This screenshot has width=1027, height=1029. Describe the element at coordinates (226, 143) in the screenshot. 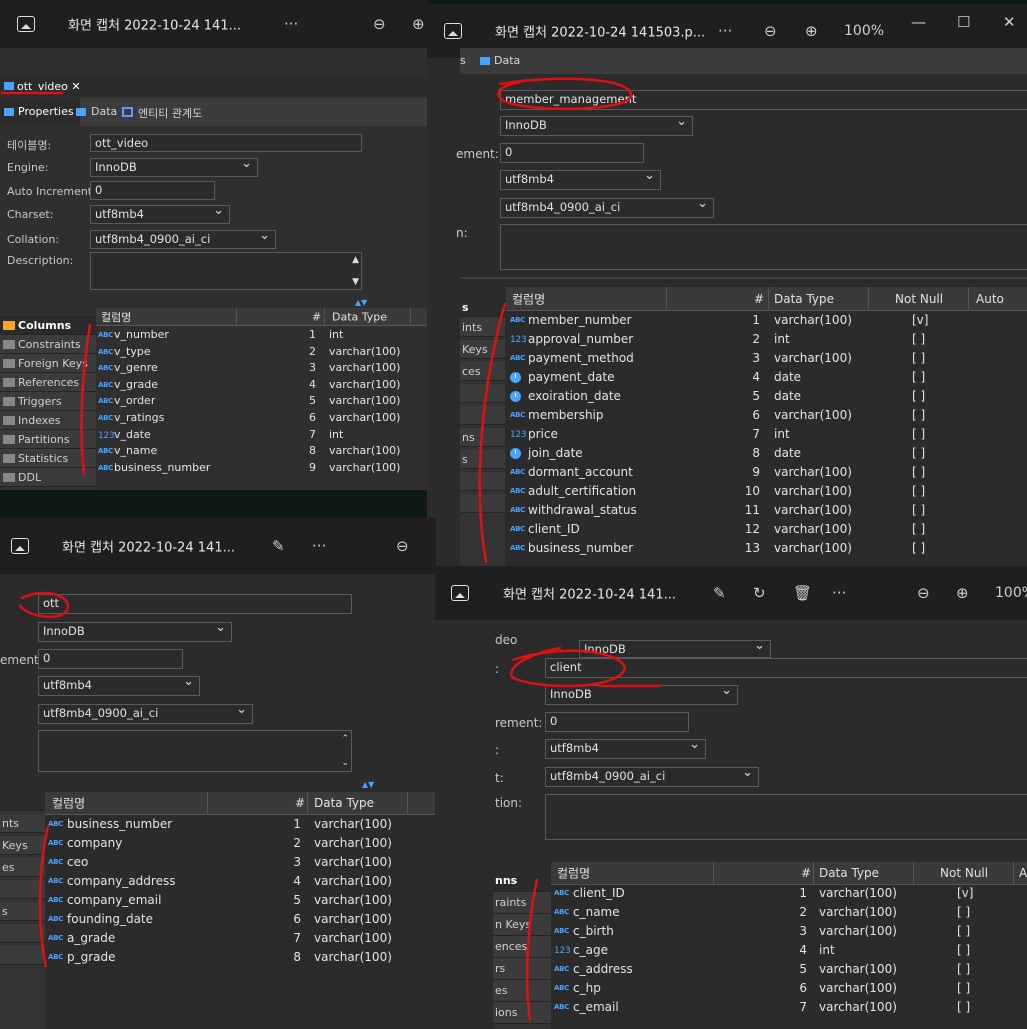

I see `table-name-input: ott_video` at that location.